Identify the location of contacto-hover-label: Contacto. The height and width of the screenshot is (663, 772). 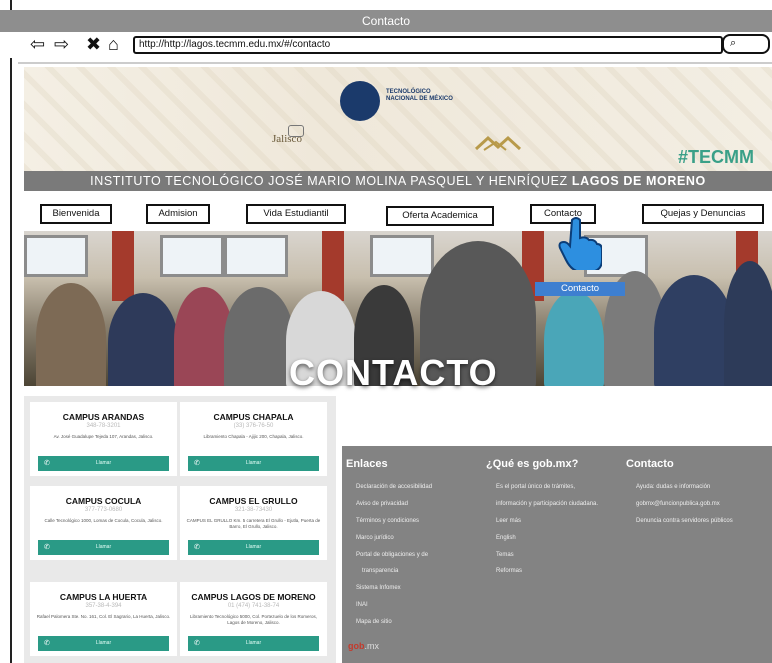
(580, 289).